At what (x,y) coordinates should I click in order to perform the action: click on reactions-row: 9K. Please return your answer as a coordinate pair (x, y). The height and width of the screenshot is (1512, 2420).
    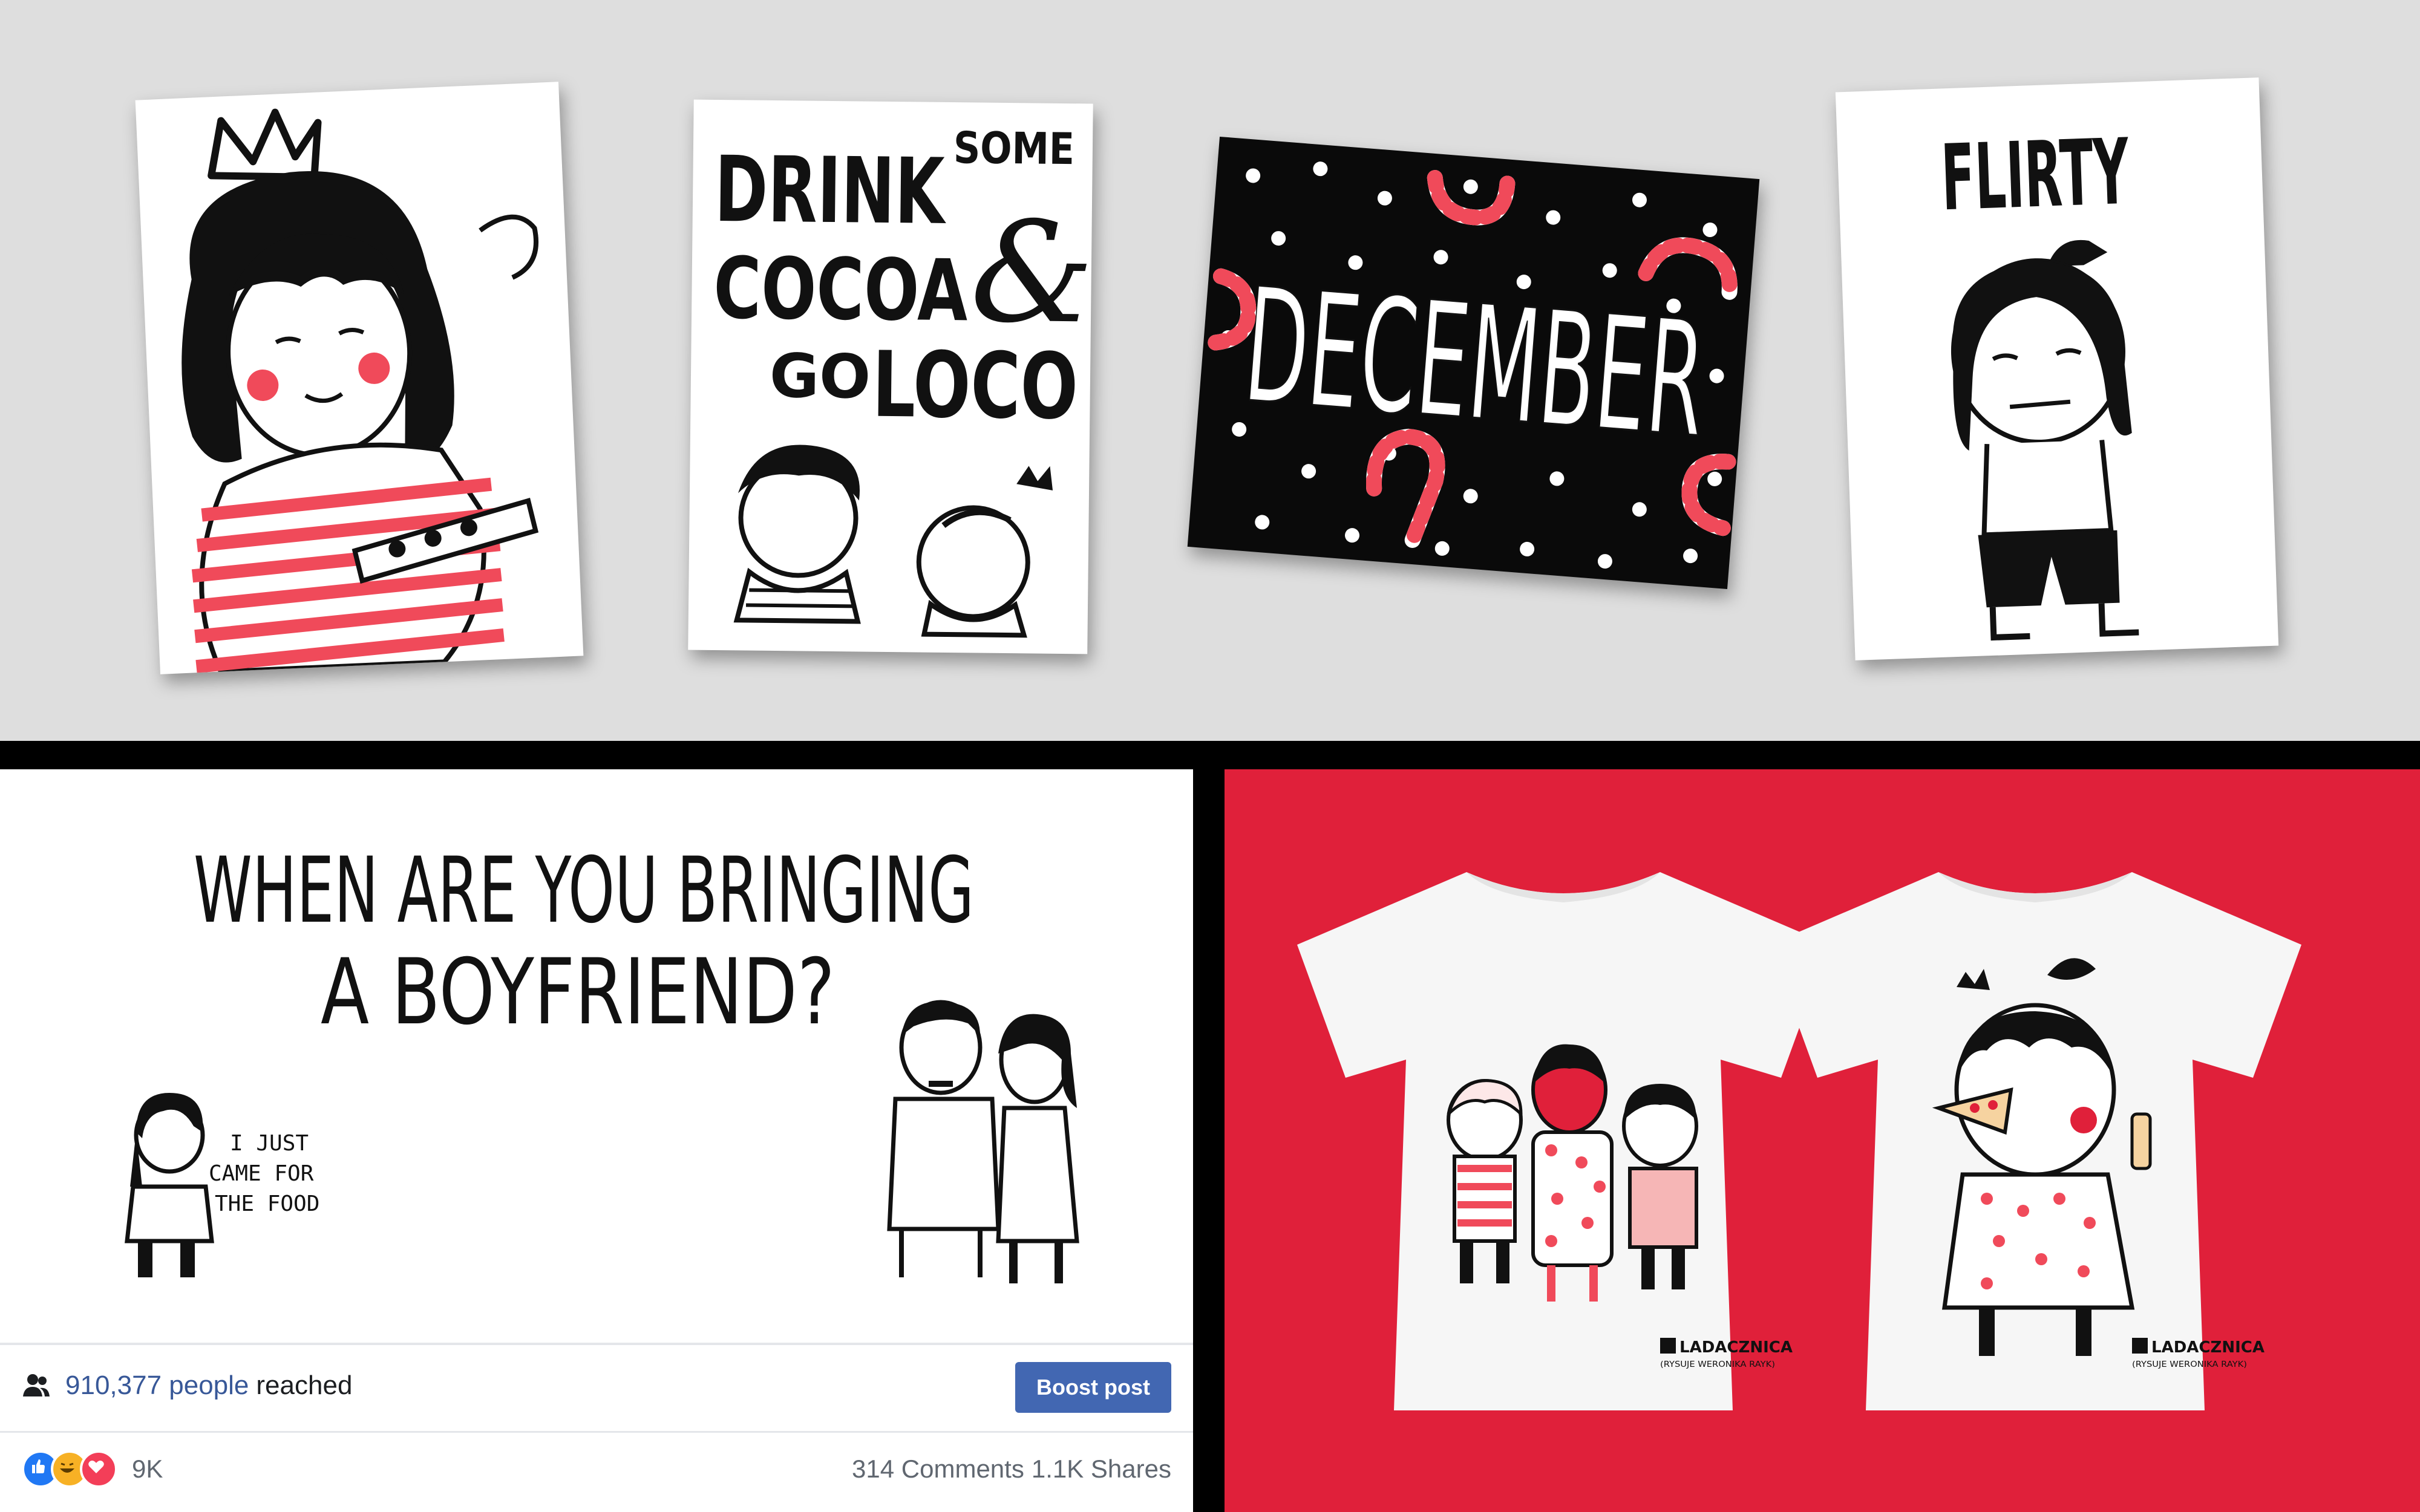
    Looking at the image, I should click on (92, 1469).